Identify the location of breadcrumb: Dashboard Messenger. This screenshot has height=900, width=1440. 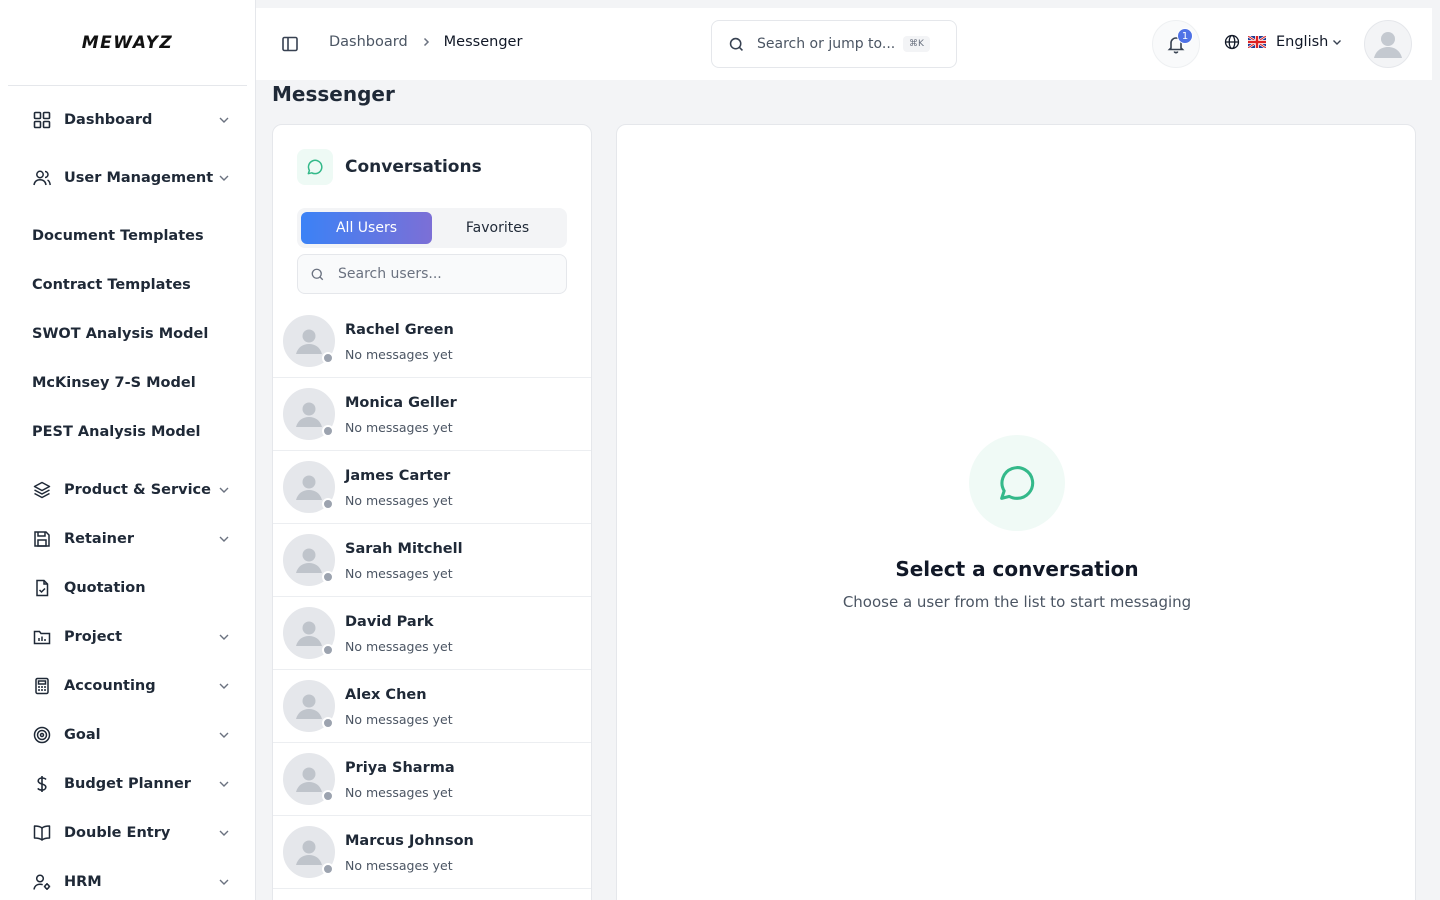
(425, 42).